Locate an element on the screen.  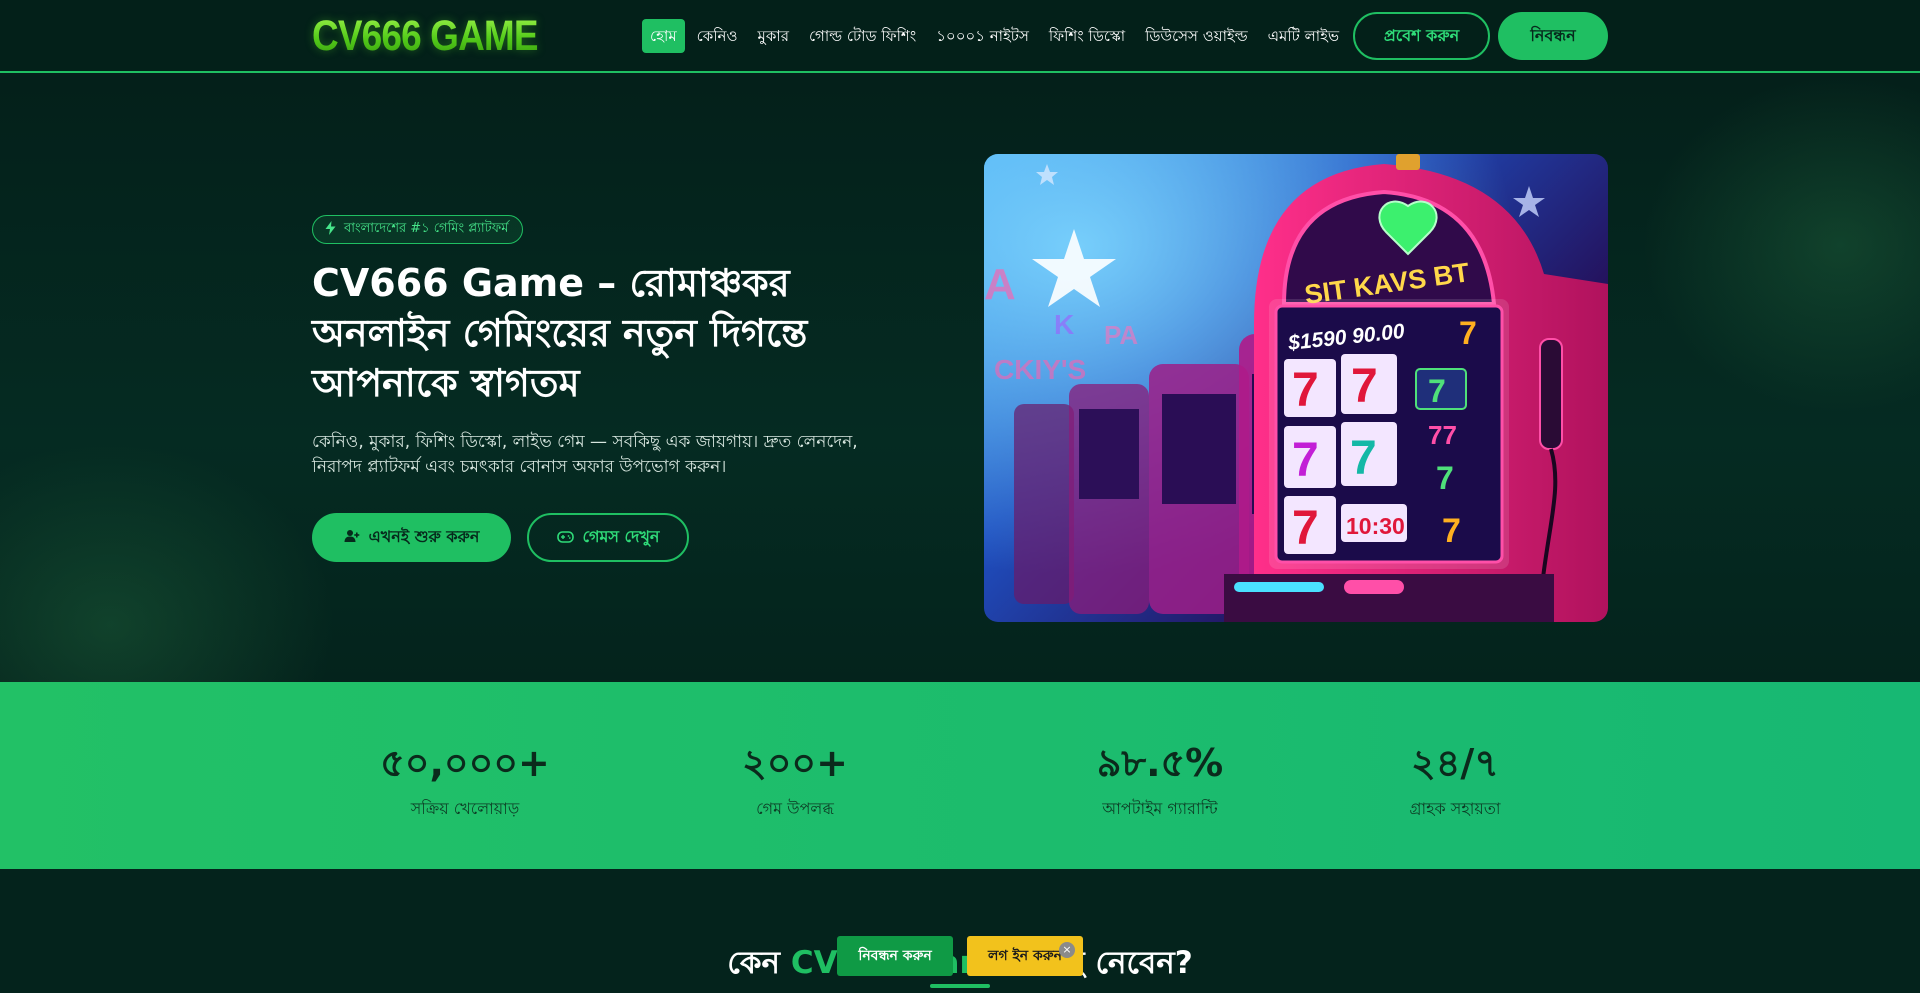
view-games-button: গেমস দেখুন is located at coordinates (608, 537).